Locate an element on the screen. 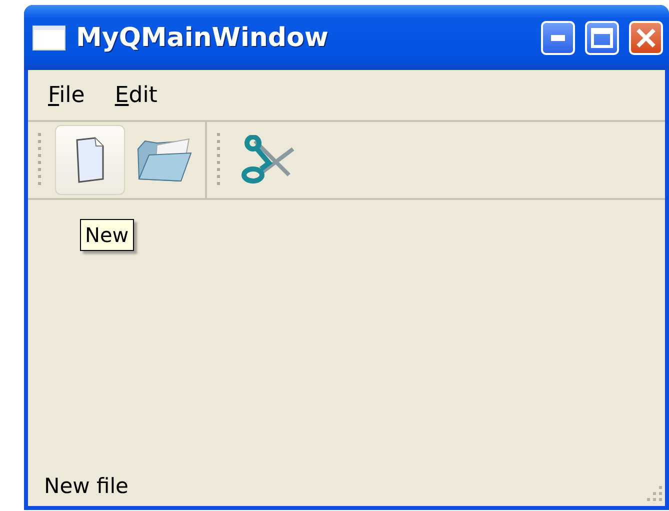 The width and height of the screenshot is (669, 511). tooltip: New is located at coordinates (107, 235).